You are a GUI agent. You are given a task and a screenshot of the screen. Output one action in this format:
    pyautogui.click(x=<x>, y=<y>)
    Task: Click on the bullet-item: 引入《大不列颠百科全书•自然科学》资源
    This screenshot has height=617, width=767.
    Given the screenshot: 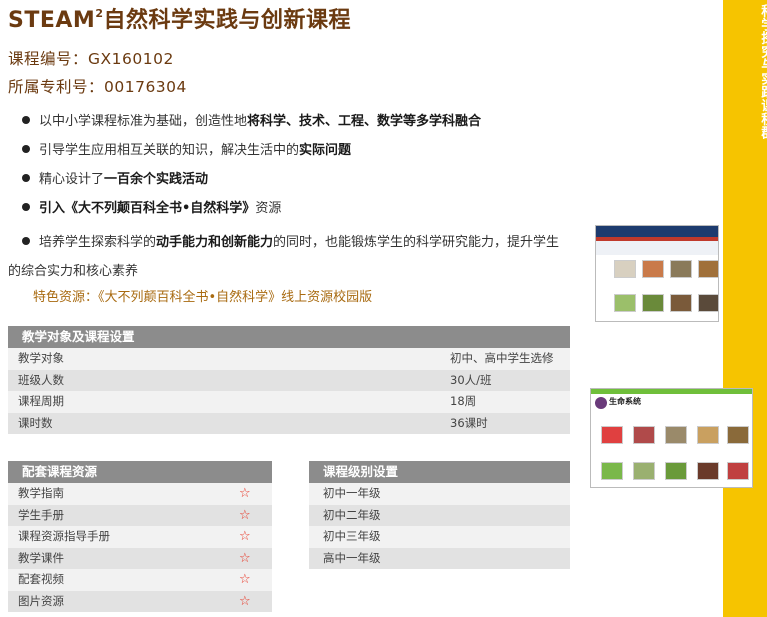 What is the action you would take?
    pyautogui.click(x=288, y=213)
    